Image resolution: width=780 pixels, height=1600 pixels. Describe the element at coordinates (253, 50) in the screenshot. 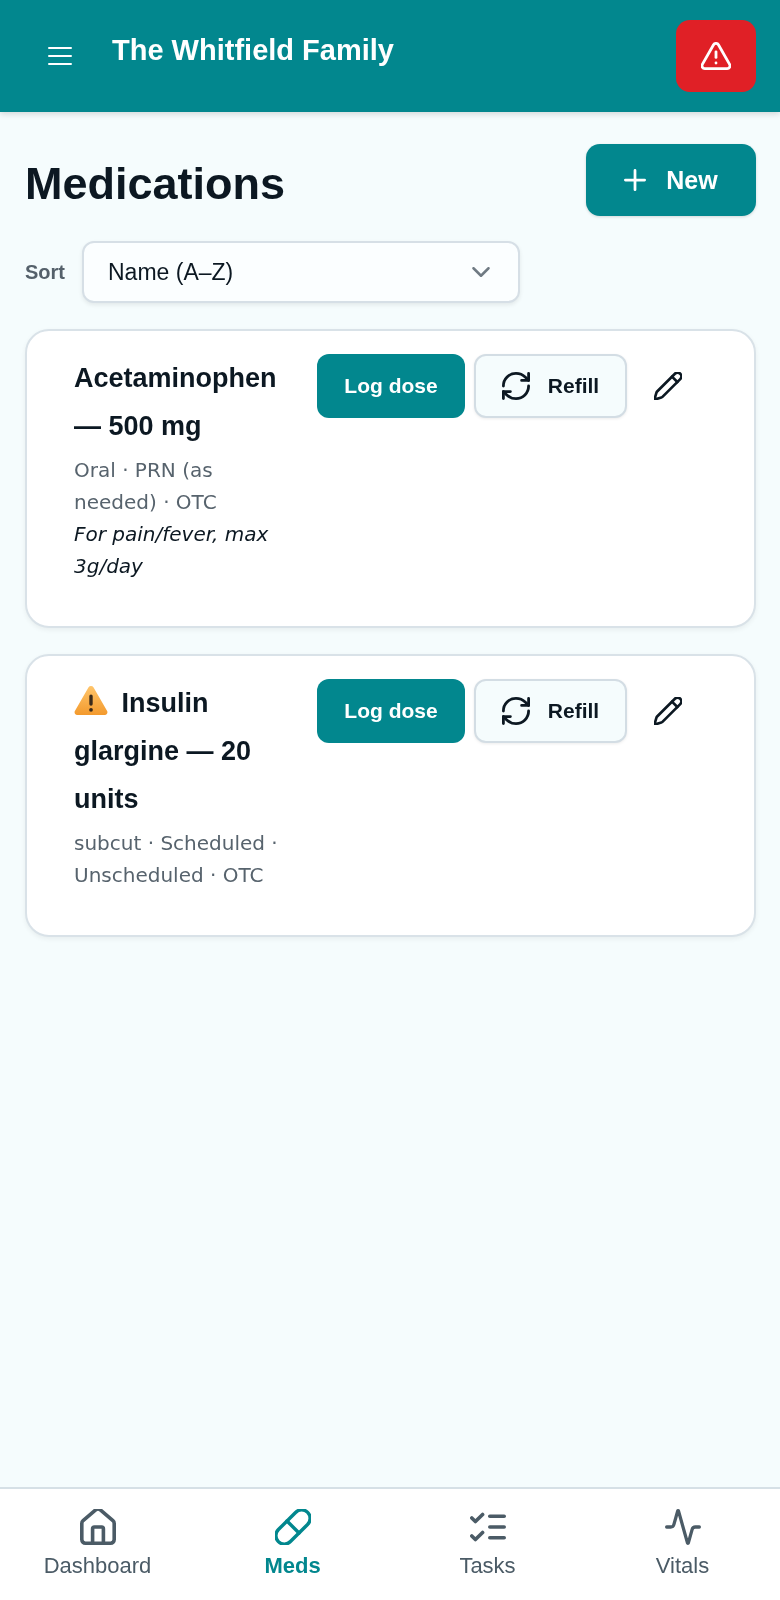

I see `family-title: The Whitfield Family` at that location.